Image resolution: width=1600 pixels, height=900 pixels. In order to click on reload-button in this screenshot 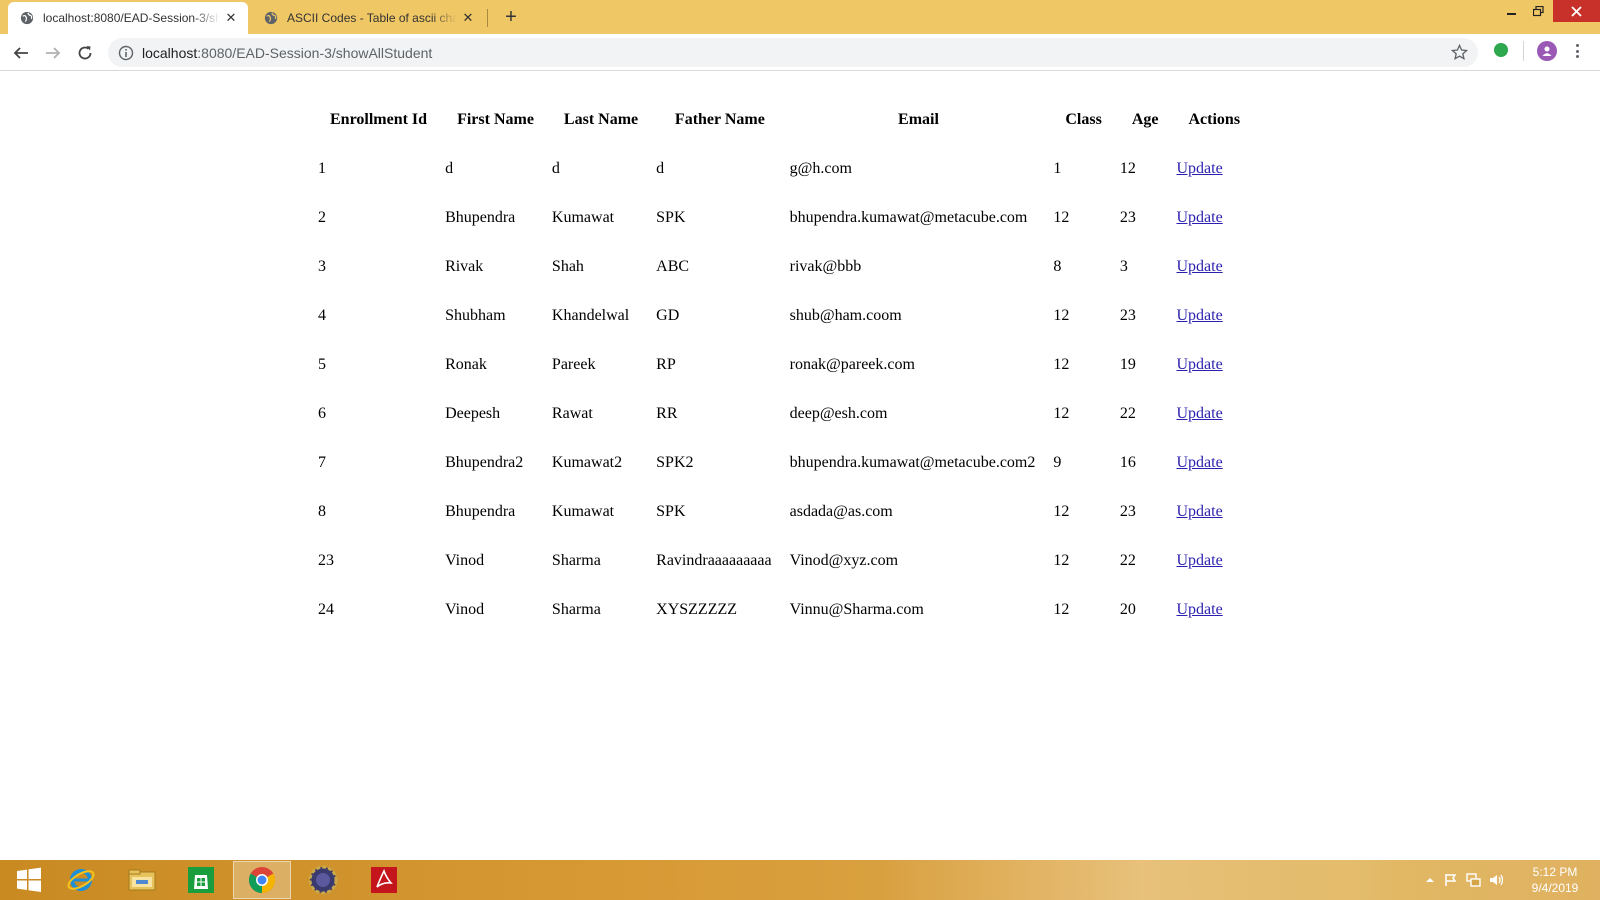, I will do `click(85, 53)`.